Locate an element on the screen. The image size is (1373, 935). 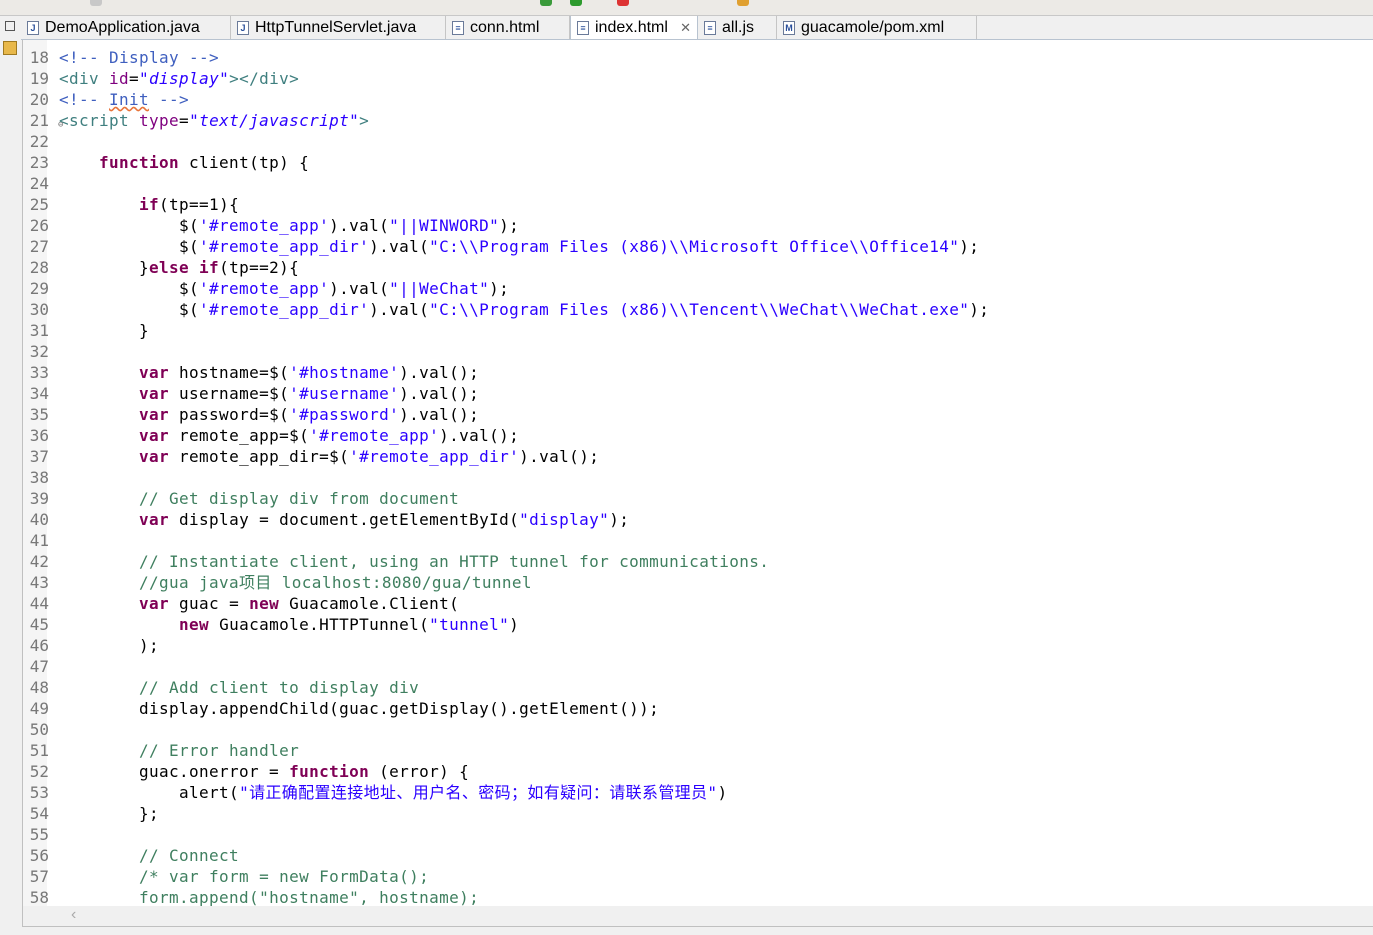
tab-all-js: ≡ all.js is located at coordinates (737, 27).